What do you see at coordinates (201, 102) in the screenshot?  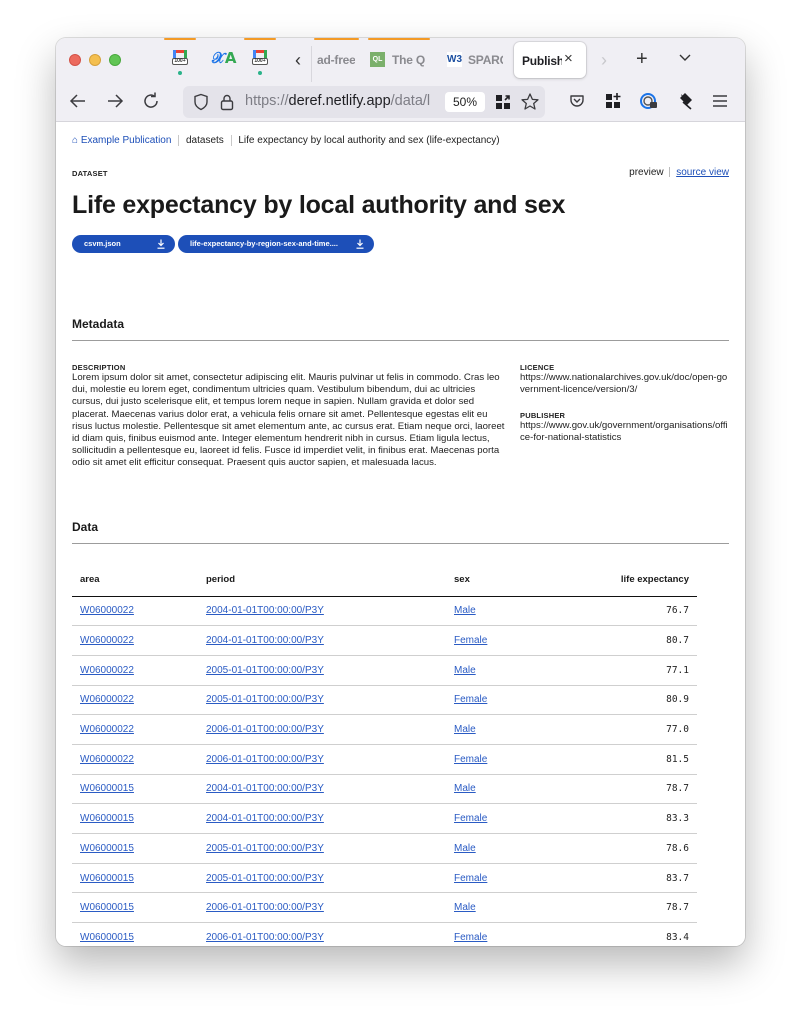 I see `tracking-protection-shield-icon` at bounding box center [201, 102].